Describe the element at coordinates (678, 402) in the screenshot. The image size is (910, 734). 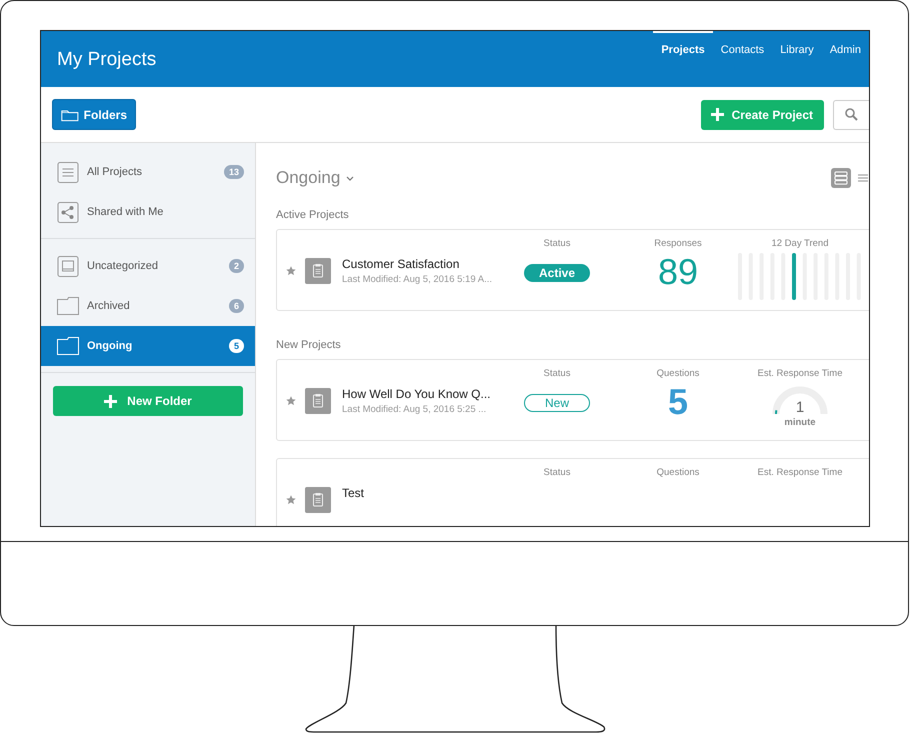
I see `metric-value: 5` at that location.